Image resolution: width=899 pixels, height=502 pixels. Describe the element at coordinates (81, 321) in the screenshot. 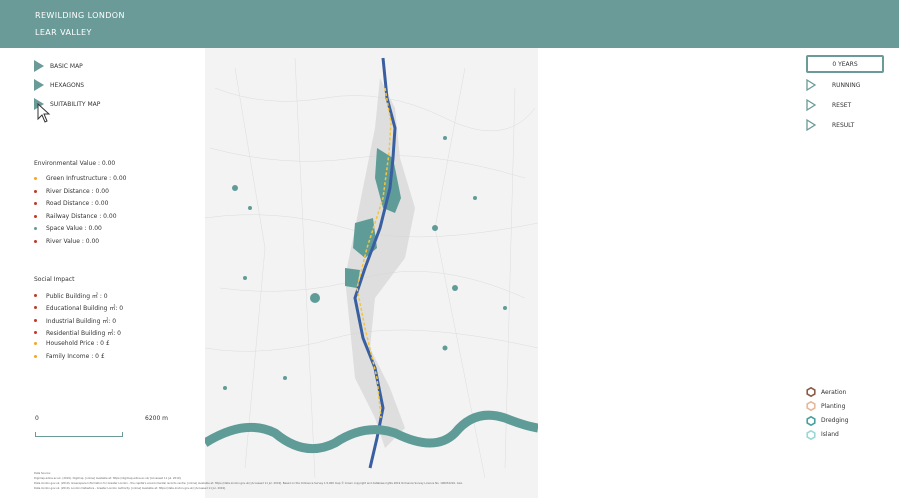

I see `social-item-label: Industrial Building ㎡: 0` at that location.